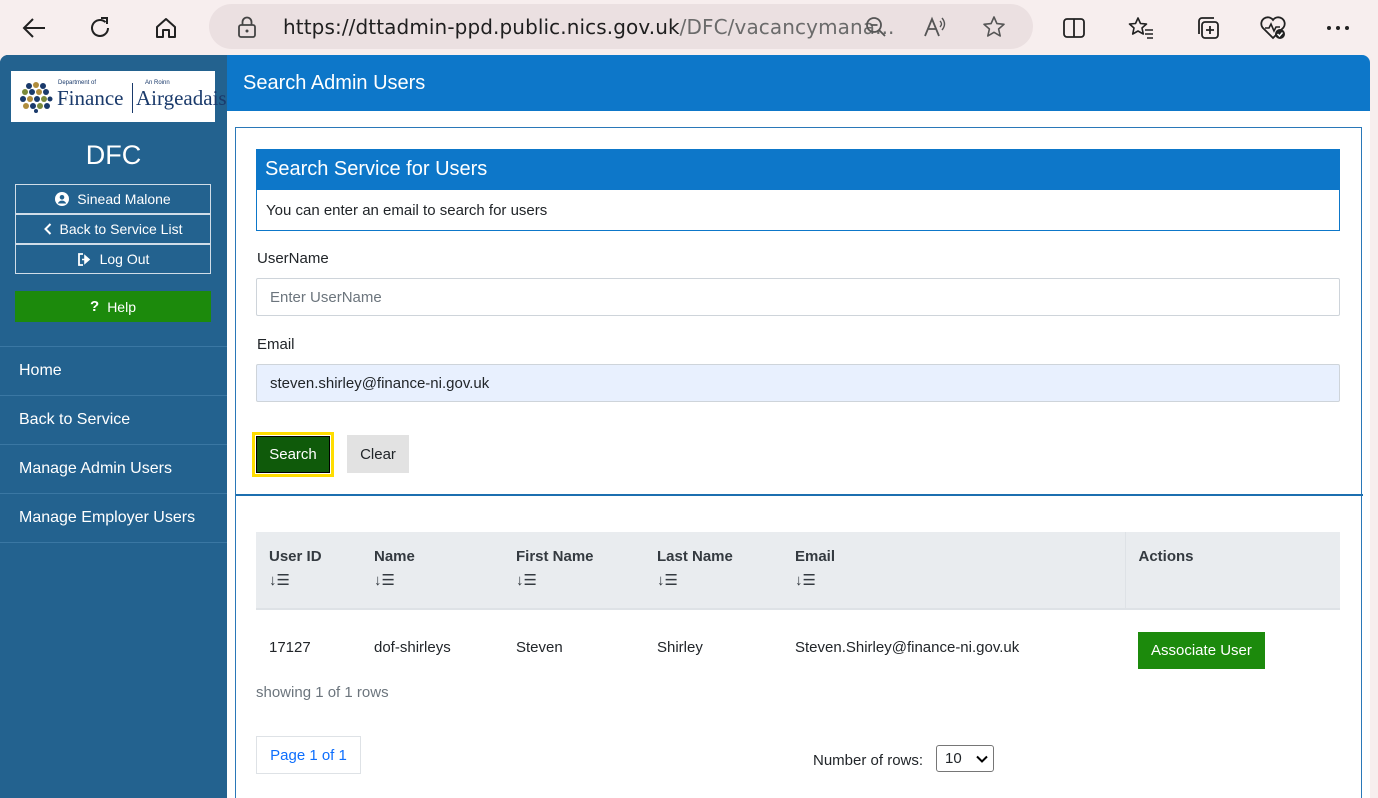 This screenshot has height=798, width=1378. I want to click on col-first-name: First Name ↓☰, so click(573, 571).